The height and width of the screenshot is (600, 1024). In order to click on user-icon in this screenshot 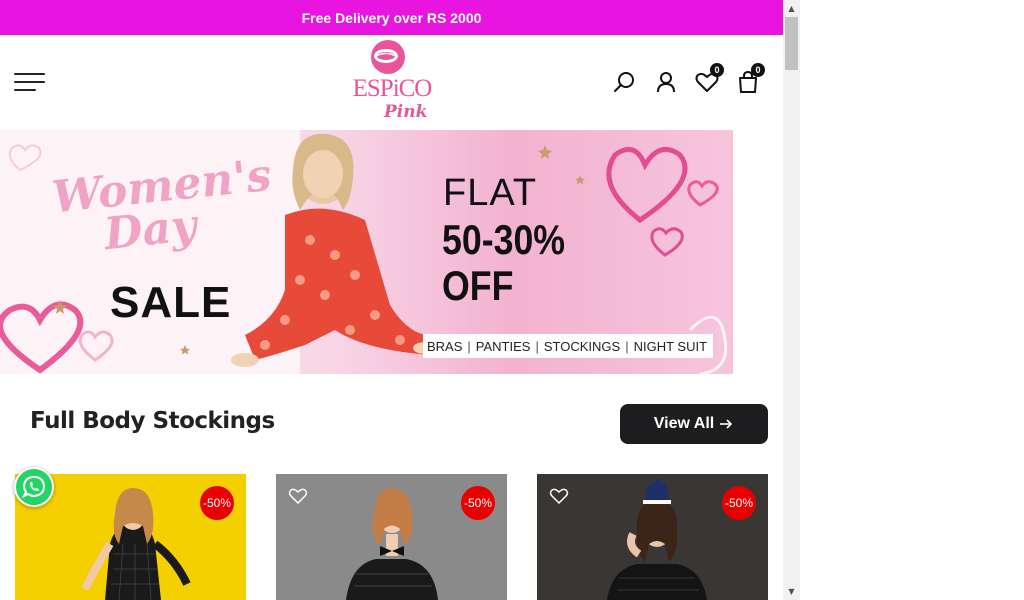, I will do `click(666, 82)`.